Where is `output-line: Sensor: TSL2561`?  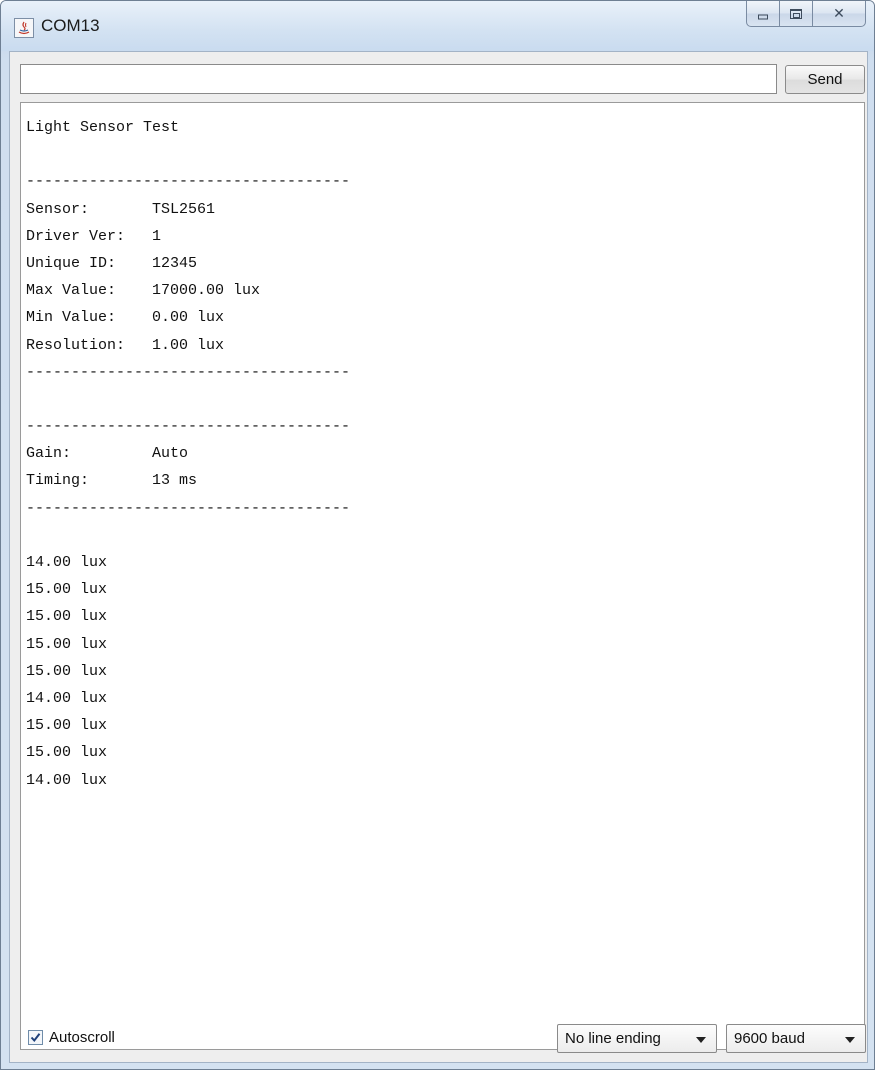 output-line: Sensor: TSL2561 is located at coordinates (121, 209).